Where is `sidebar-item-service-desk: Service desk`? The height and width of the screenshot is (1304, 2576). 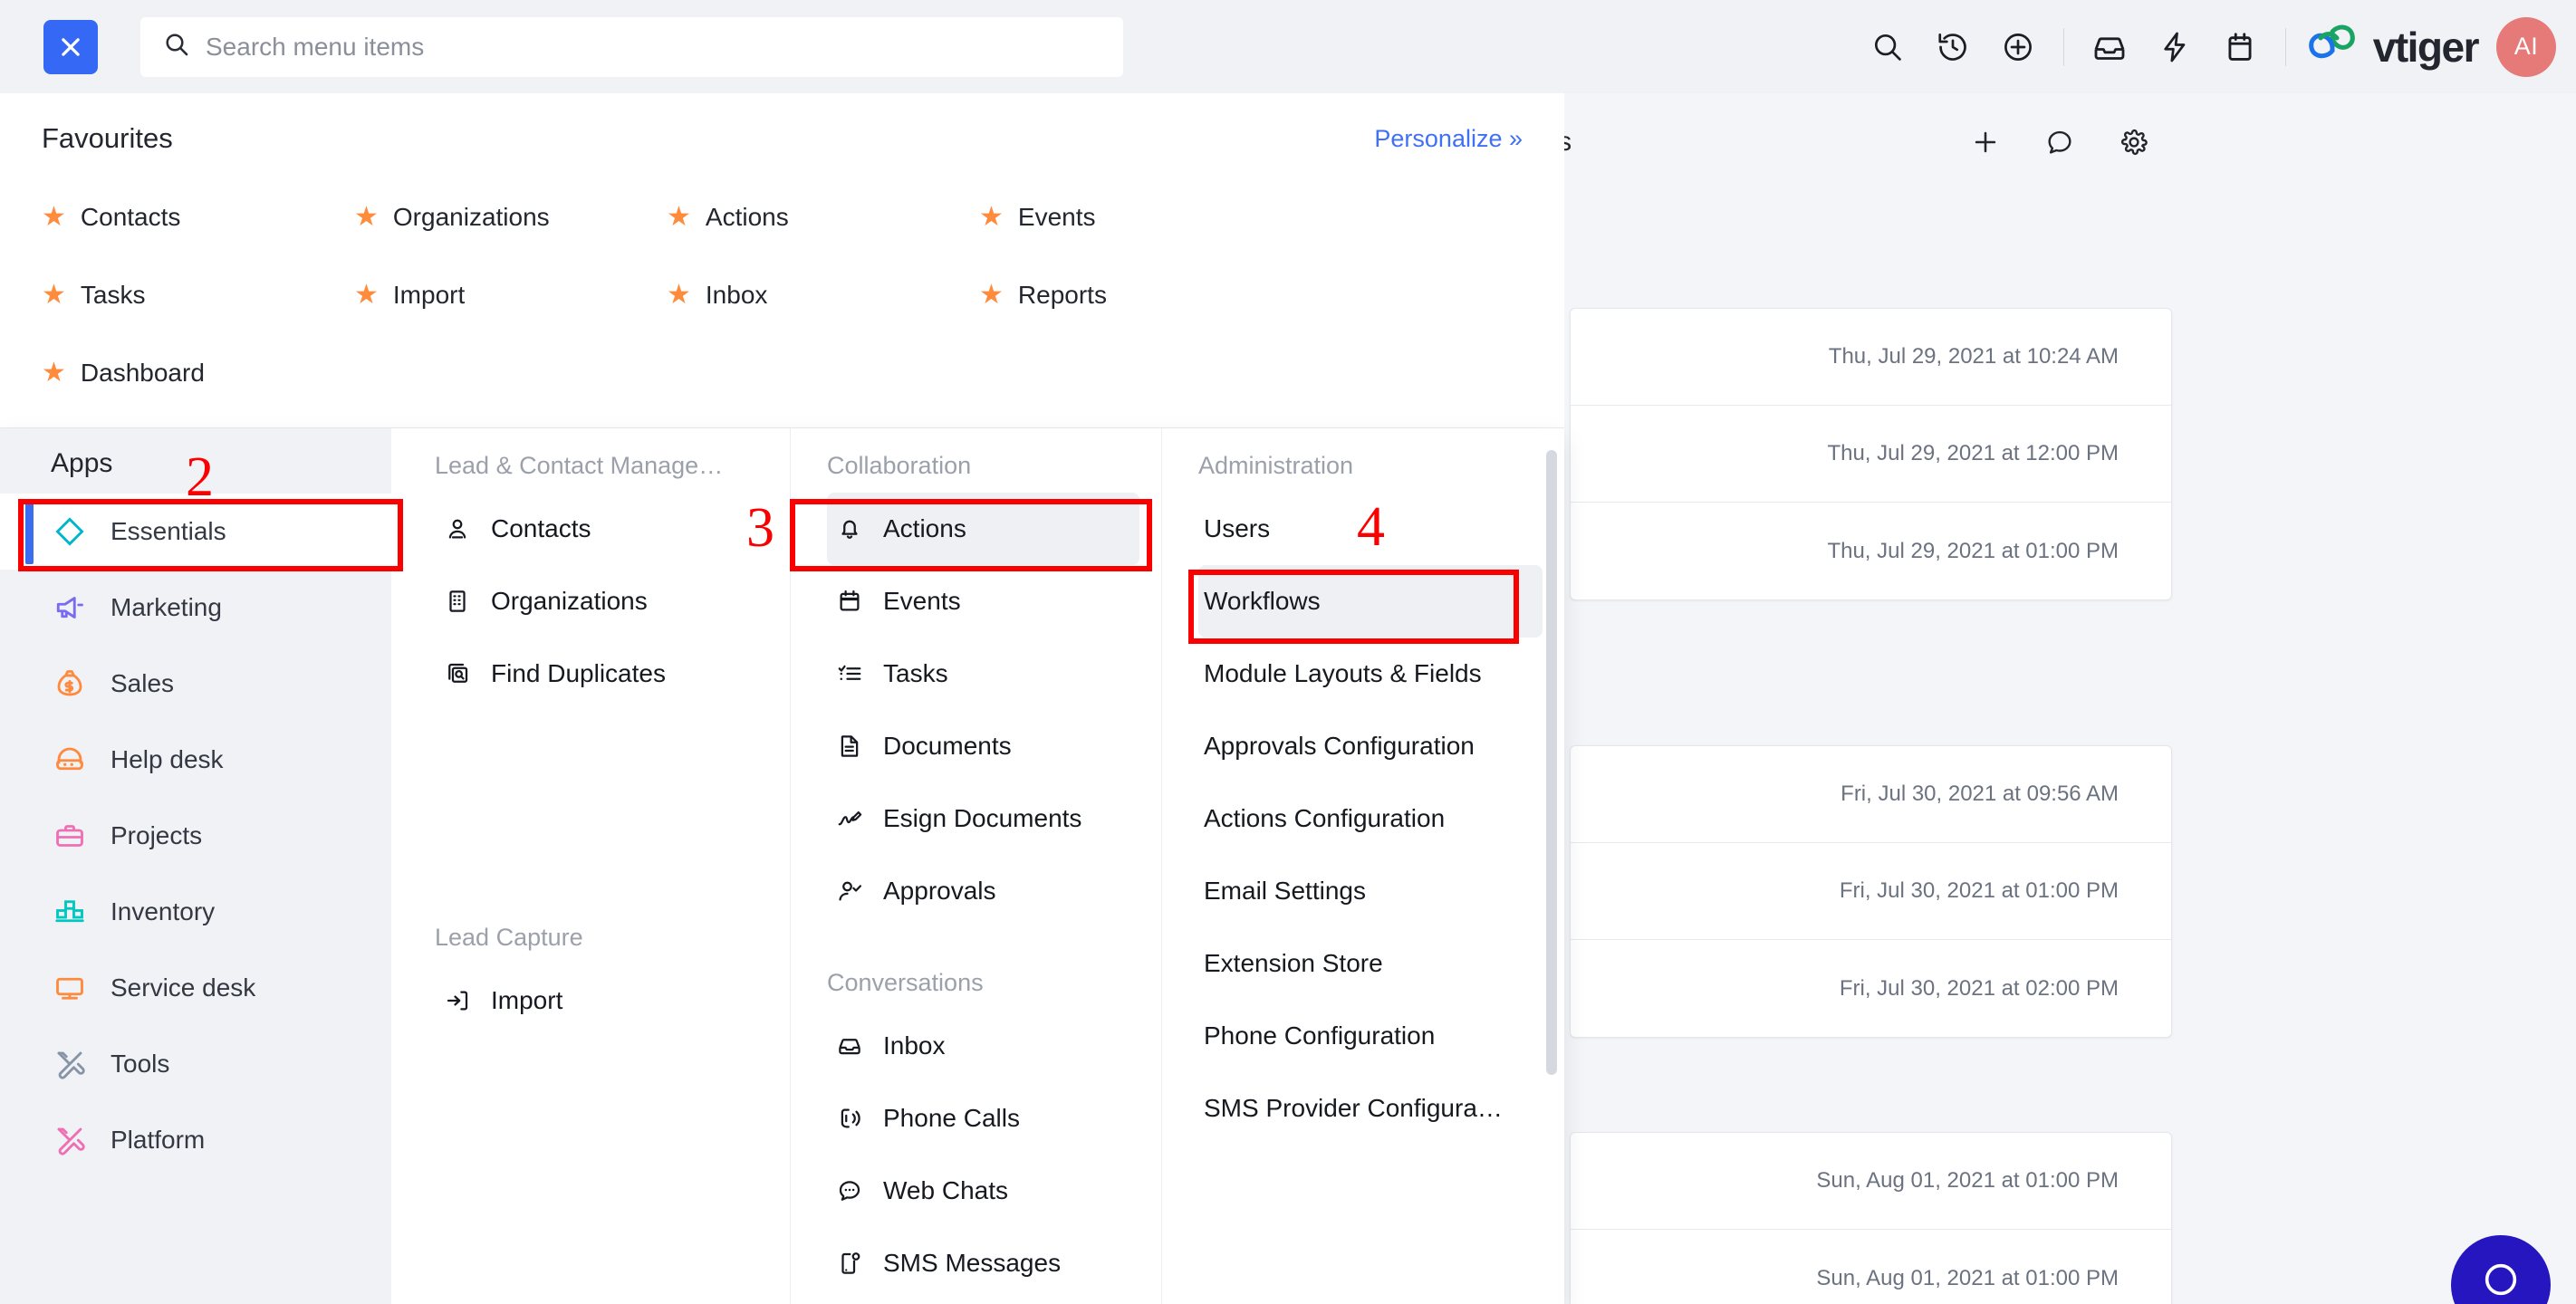 sidebar-item-service-desk: Service desk is located at coordinates (195, 988).